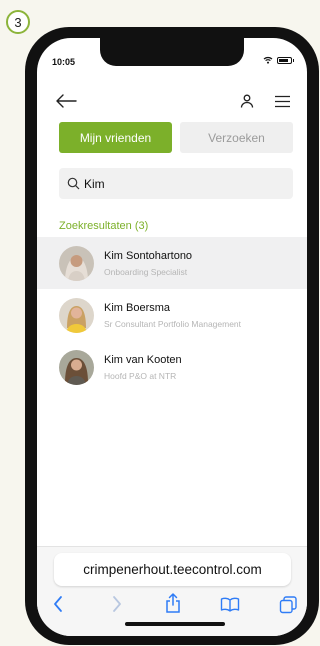 This screenshot has height=646, width=320. What do you see at coordinates (148, 255) in the screenshot?
I see `result-name: Kim Sontohartono` at bounding box center [148, 255].